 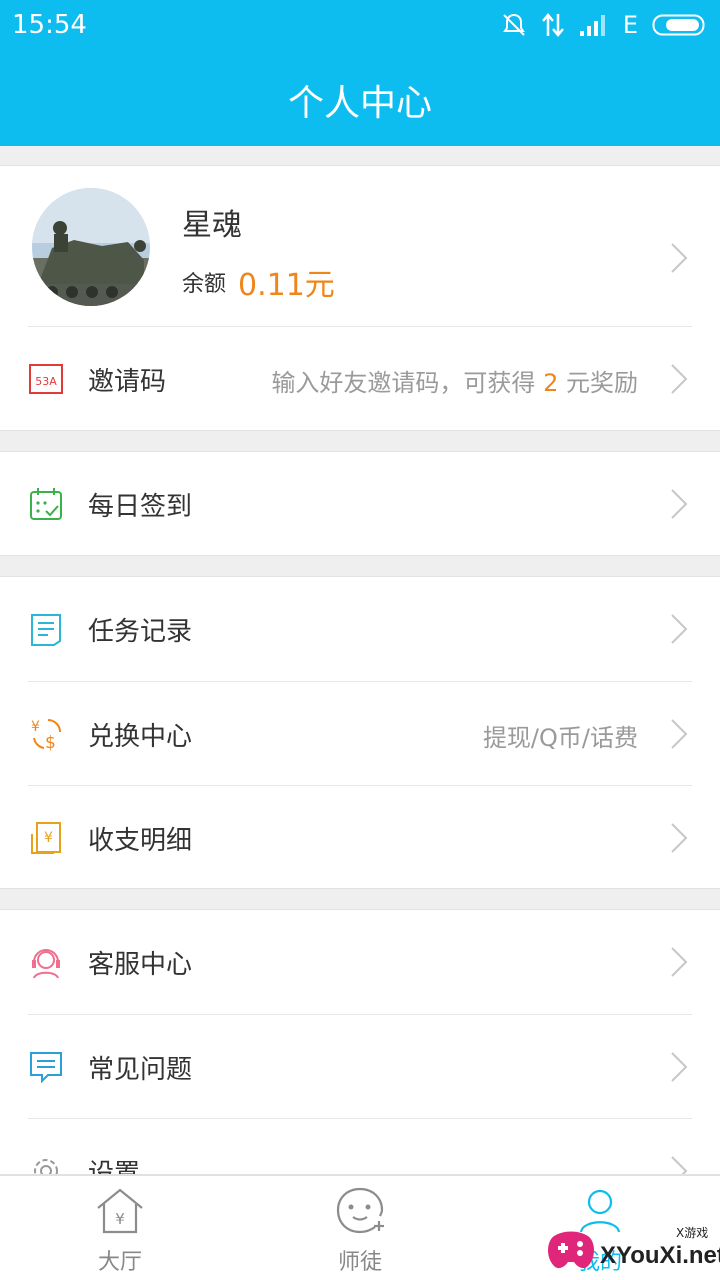 I want to click on tab-mentor-label: 师徒, so click(x=359, y=1262).